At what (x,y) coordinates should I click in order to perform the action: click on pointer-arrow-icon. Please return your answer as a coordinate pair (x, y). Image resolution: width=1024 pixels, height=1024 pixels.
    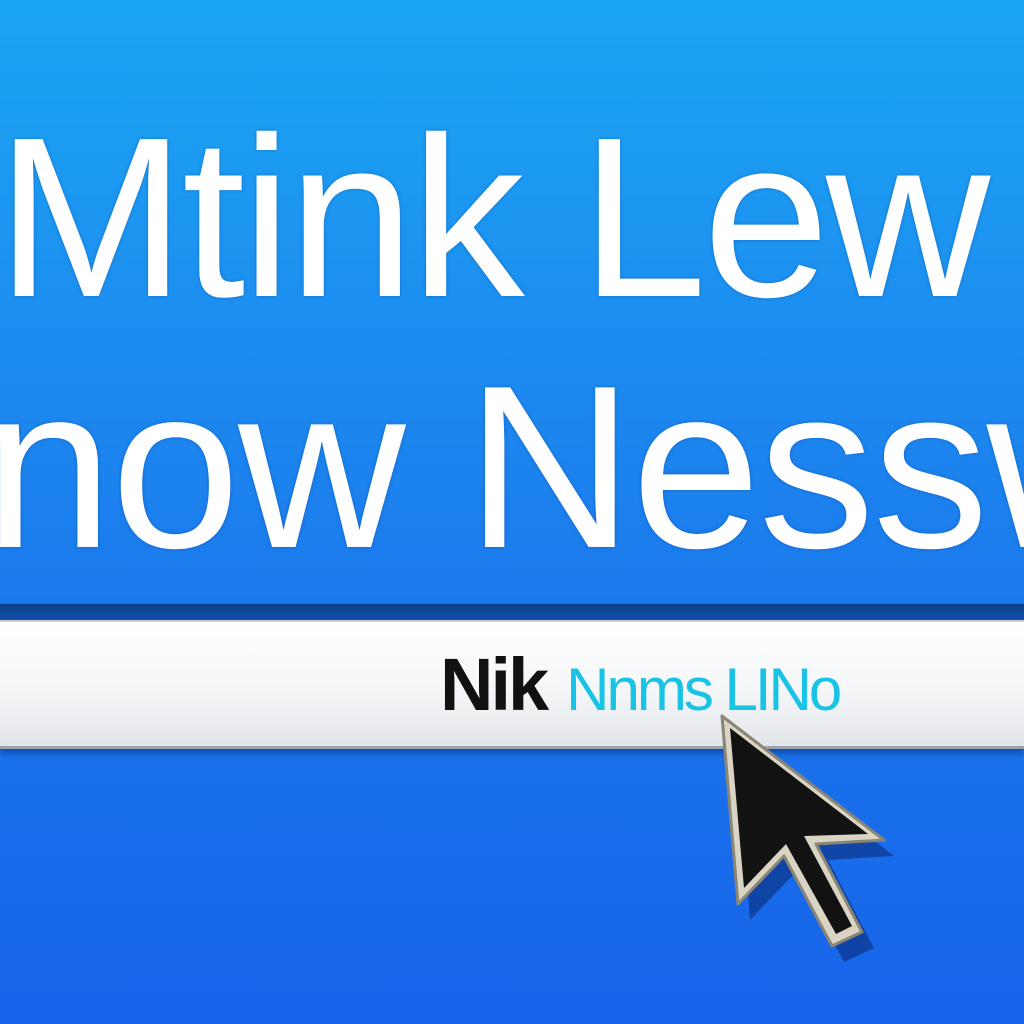
    Looking at the image, I should click on (807, 838).